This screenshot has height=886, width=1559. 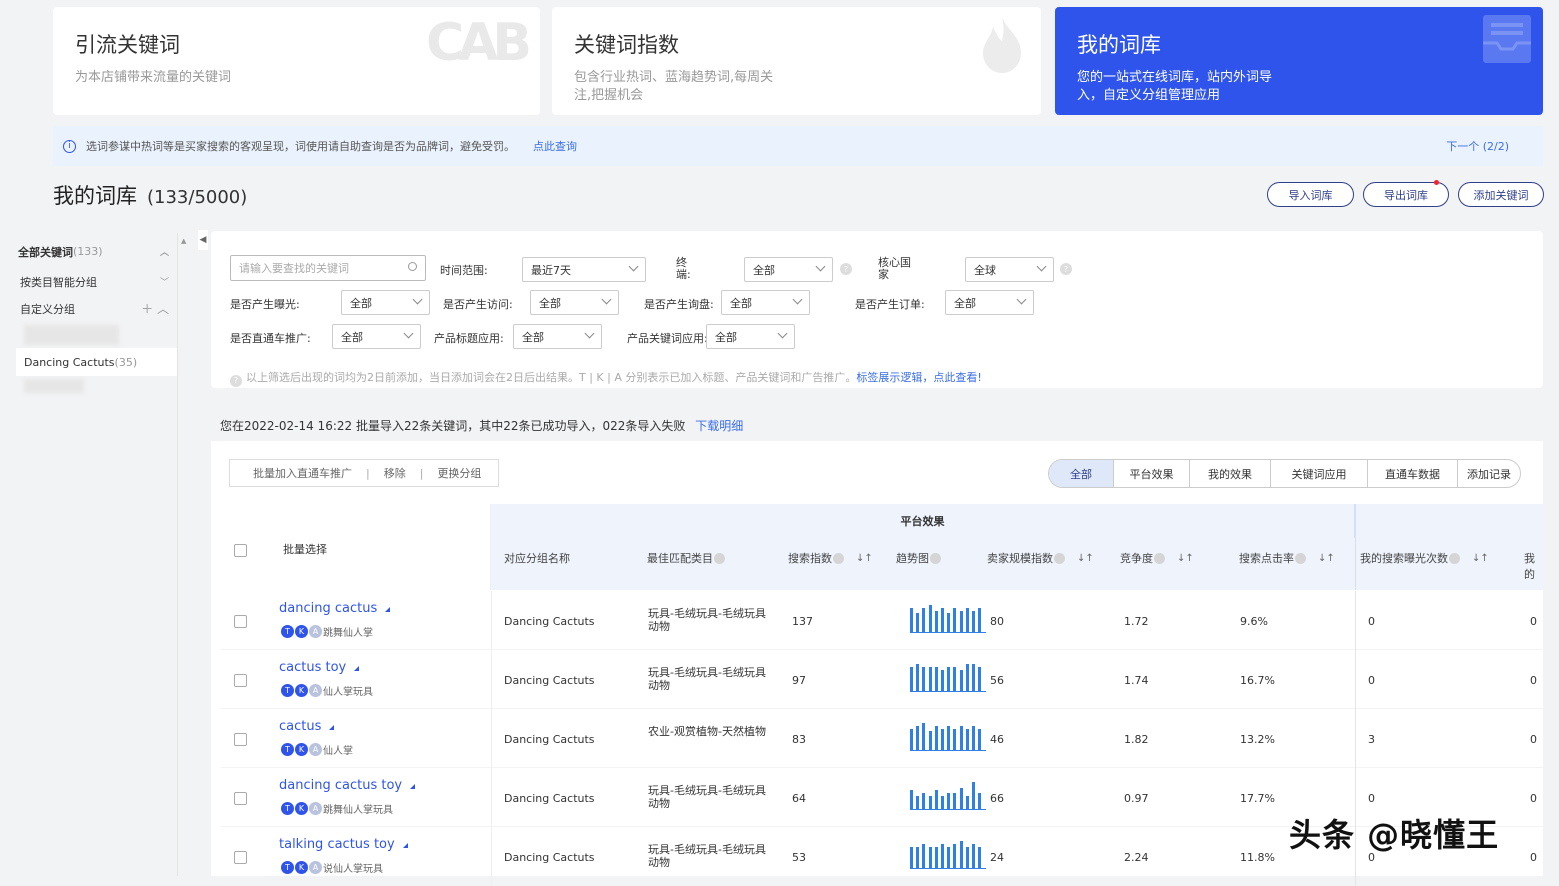 What do you see at coordinates (719, 426) in the screenshot?
I see `download-detail-link: 下载明细` at bounding box center [719, 426].